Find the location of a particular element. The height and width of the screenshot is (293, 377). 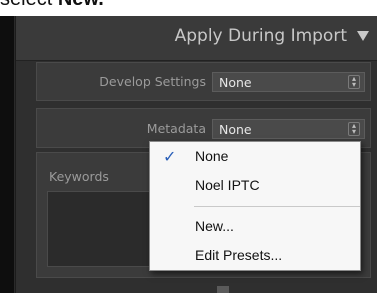

keywords-label: Keywords is located at coordinates (79, 176).